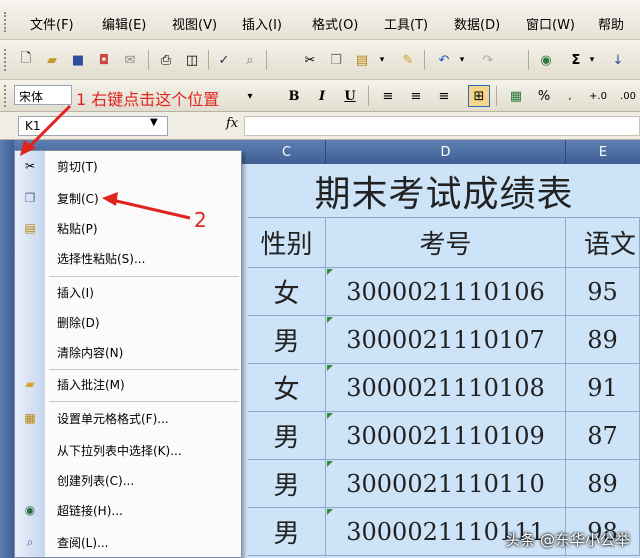 This screenshot has width=640, height=558. What do you see at coordinates (200, 220) in the screenshot?
I see `annotation-step-2: 2` at bounding box center [200, 220].